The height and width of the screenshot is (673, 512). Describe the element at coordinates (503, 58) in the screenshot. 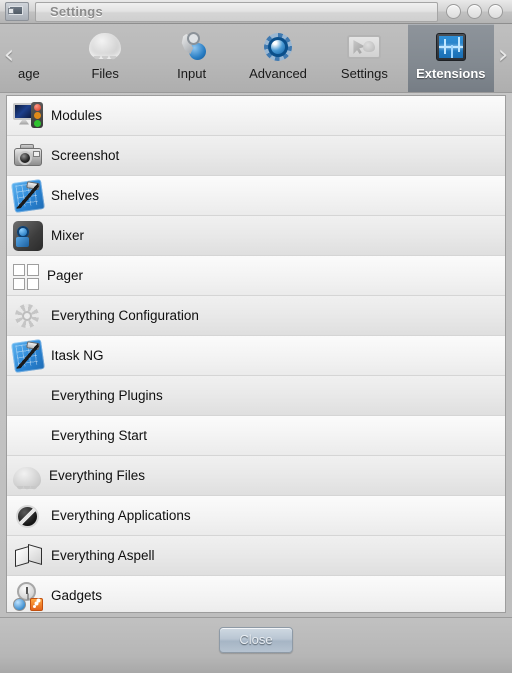

I see `scroll-right-chevron-icon: ›` at that location.